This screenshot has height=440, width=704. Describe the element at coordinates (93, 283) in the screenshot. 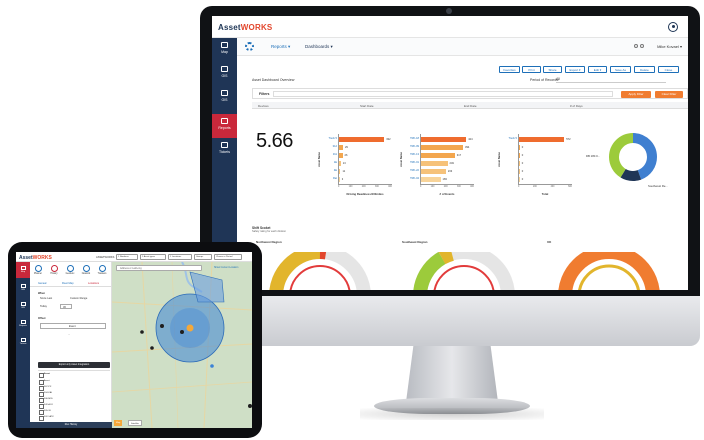

I see `subtab-locations: Locations` at that location.